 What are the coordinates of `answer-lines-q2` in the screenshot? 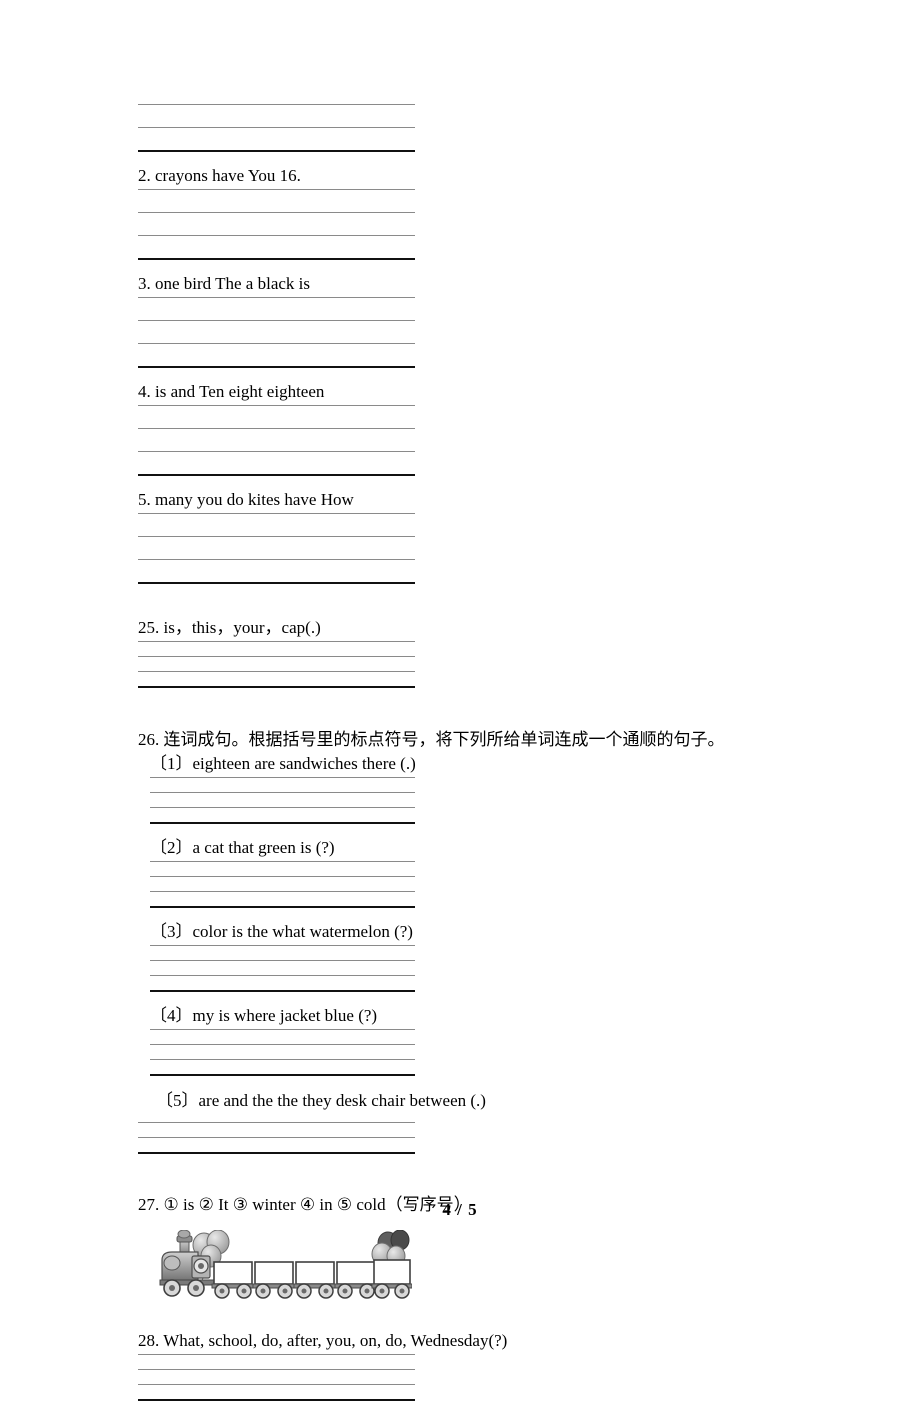 It's located at (276, 236).